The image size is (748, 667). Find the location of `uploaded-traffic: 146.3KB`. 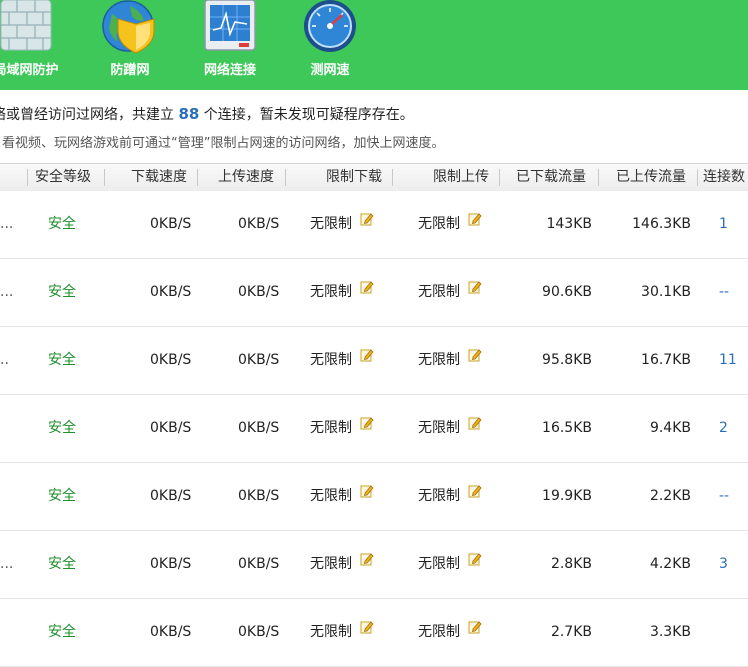

uploaded-traffic: 146.3KB is located at coordinates (661, 224).